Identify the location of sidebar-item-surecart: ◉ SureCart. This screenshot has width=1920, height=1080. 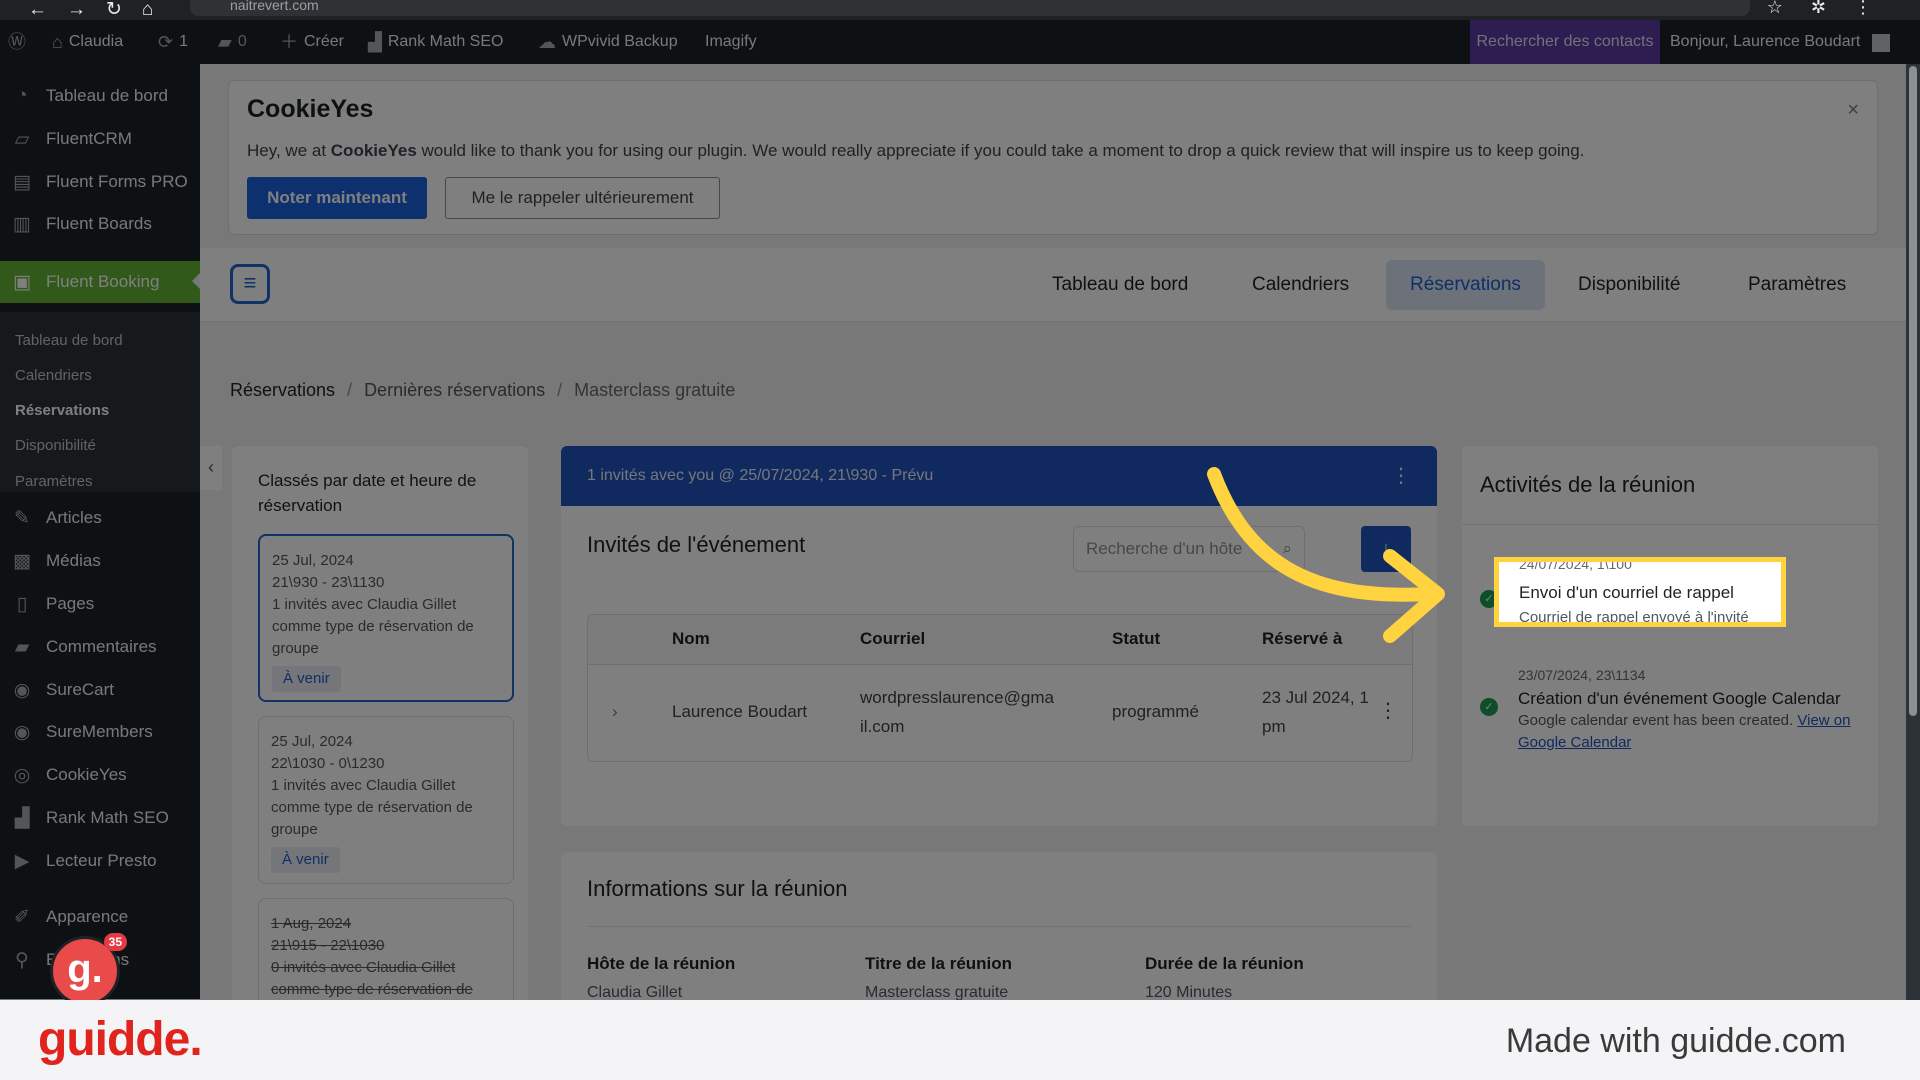
(100, 690).